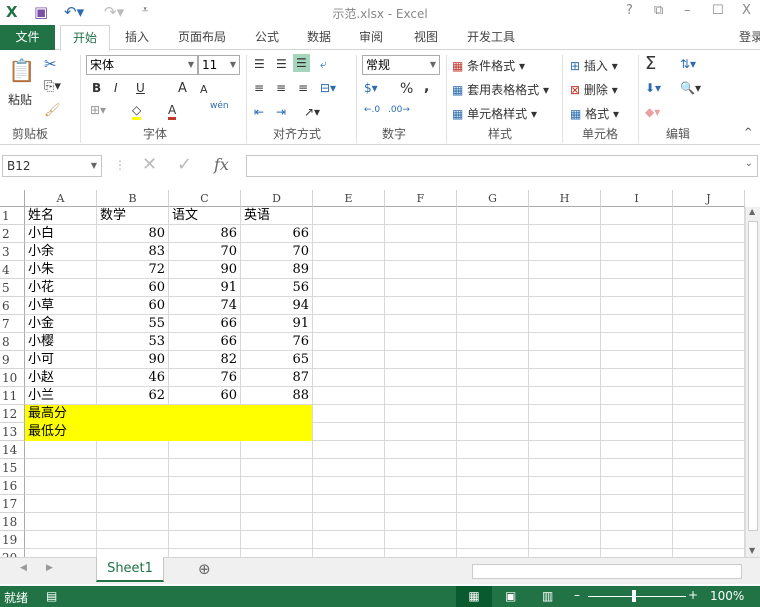  Describe the element at coordinates (205, 234) in the screenshot. I see `cell: 86` at that location.